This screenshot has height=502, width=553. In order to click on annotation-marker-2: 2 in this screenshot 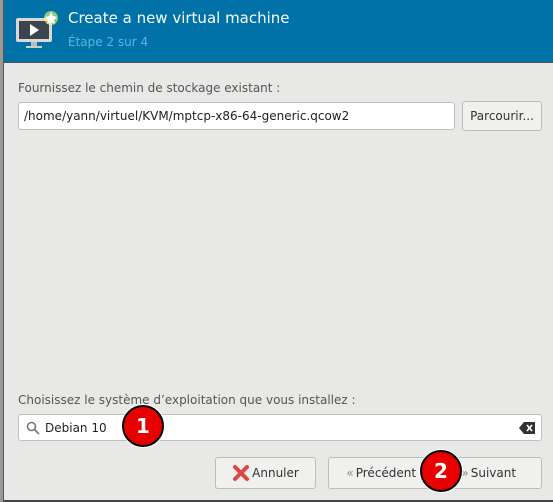, I will do `click(441, 471)`.